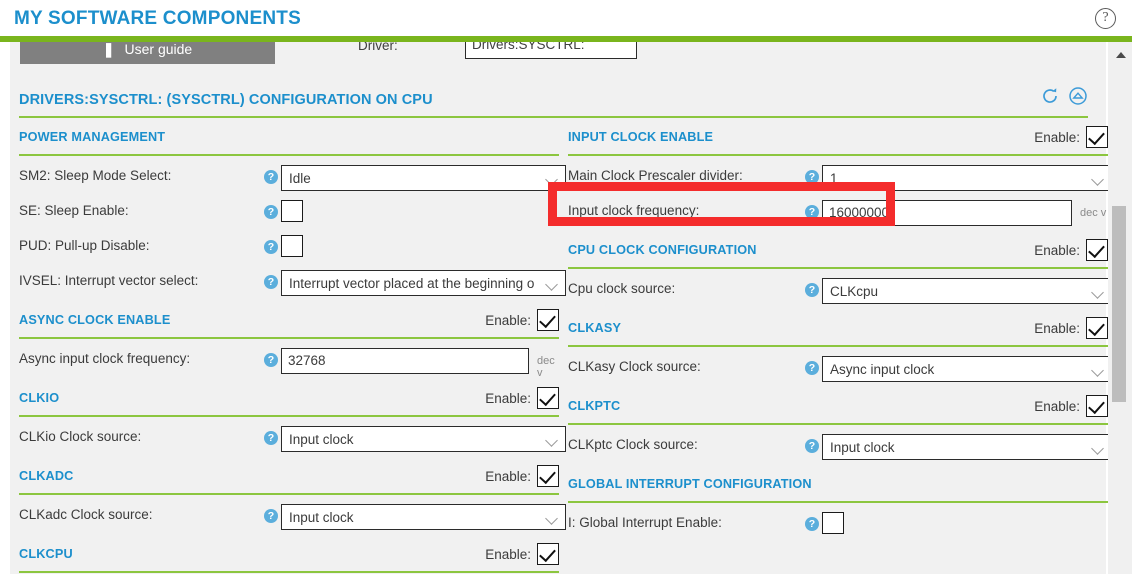 The width and height of the screenshot is (1132, 574). What do you see at coordinates (622, 288) in the screenshot?
I see `field-label: Cpu clock source:` at bounding box center [622, 288].